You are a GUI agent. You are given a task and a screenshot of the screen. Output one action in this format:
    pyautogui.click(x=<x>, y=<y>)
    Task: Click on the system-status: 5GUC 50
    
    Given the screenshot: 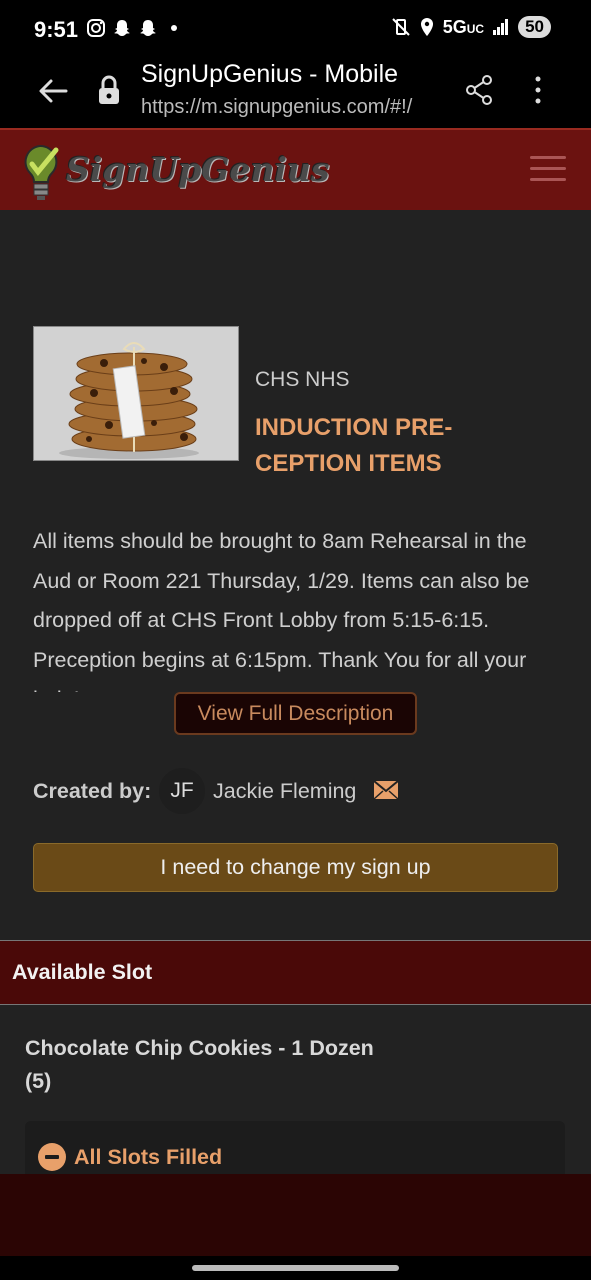 What is the action you would take?
    pyautogui.click(x=471, y=27)
    